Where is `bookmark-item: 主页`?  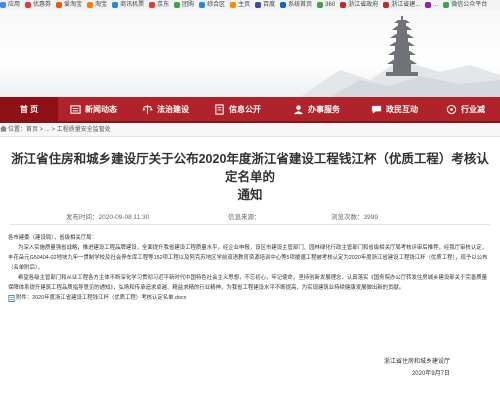 bookmark-item: 主页 is located at coordinates (240, 5).